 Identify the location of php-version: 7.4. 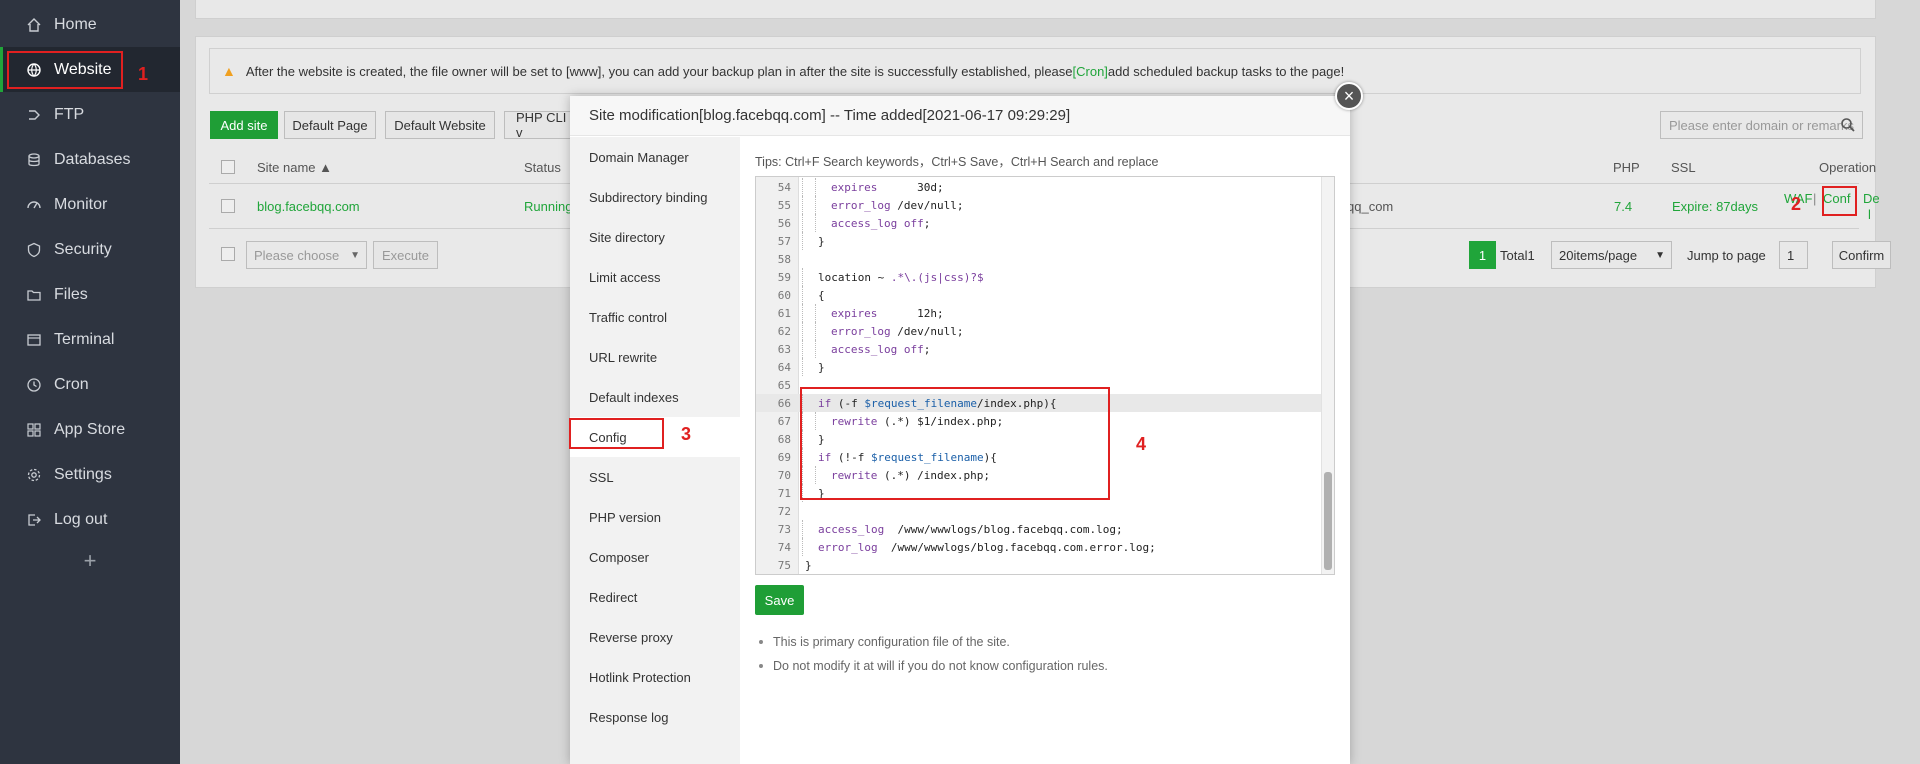
(1623, 206).